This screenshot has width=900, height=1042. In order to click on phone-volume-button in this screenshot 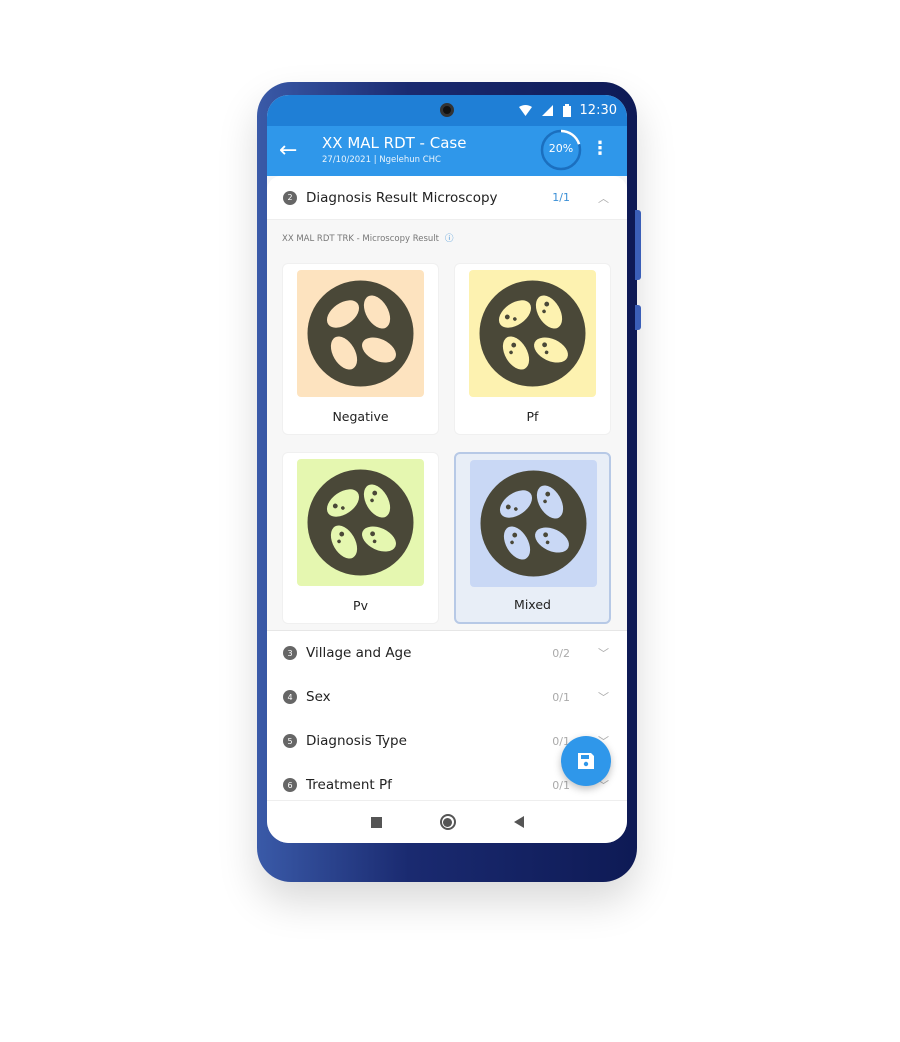, I will do `click(638, 245)`.